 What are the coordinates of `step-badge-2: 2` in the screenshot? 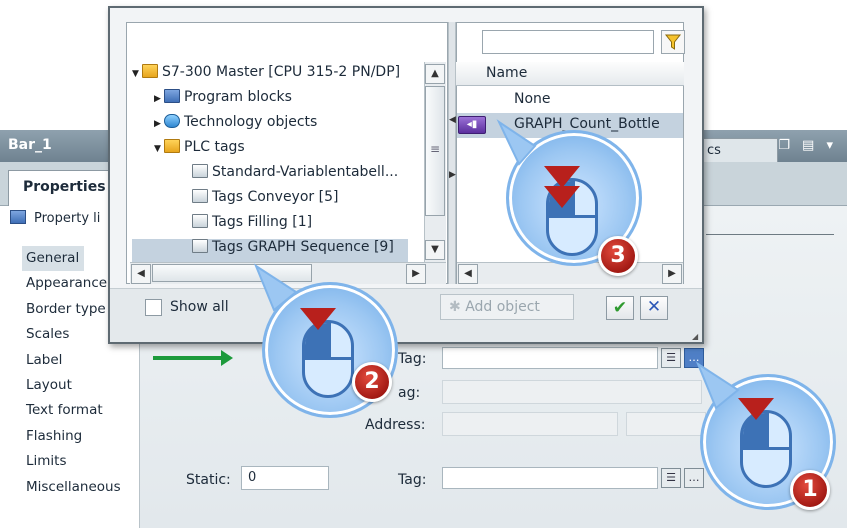 It's located at (372, 382).